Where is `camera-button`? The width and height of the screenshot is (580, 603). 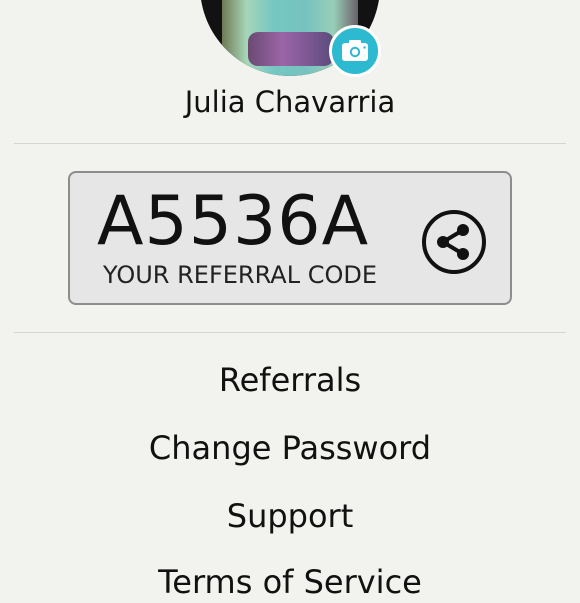 camera-button is located at coordinates (355, 51).